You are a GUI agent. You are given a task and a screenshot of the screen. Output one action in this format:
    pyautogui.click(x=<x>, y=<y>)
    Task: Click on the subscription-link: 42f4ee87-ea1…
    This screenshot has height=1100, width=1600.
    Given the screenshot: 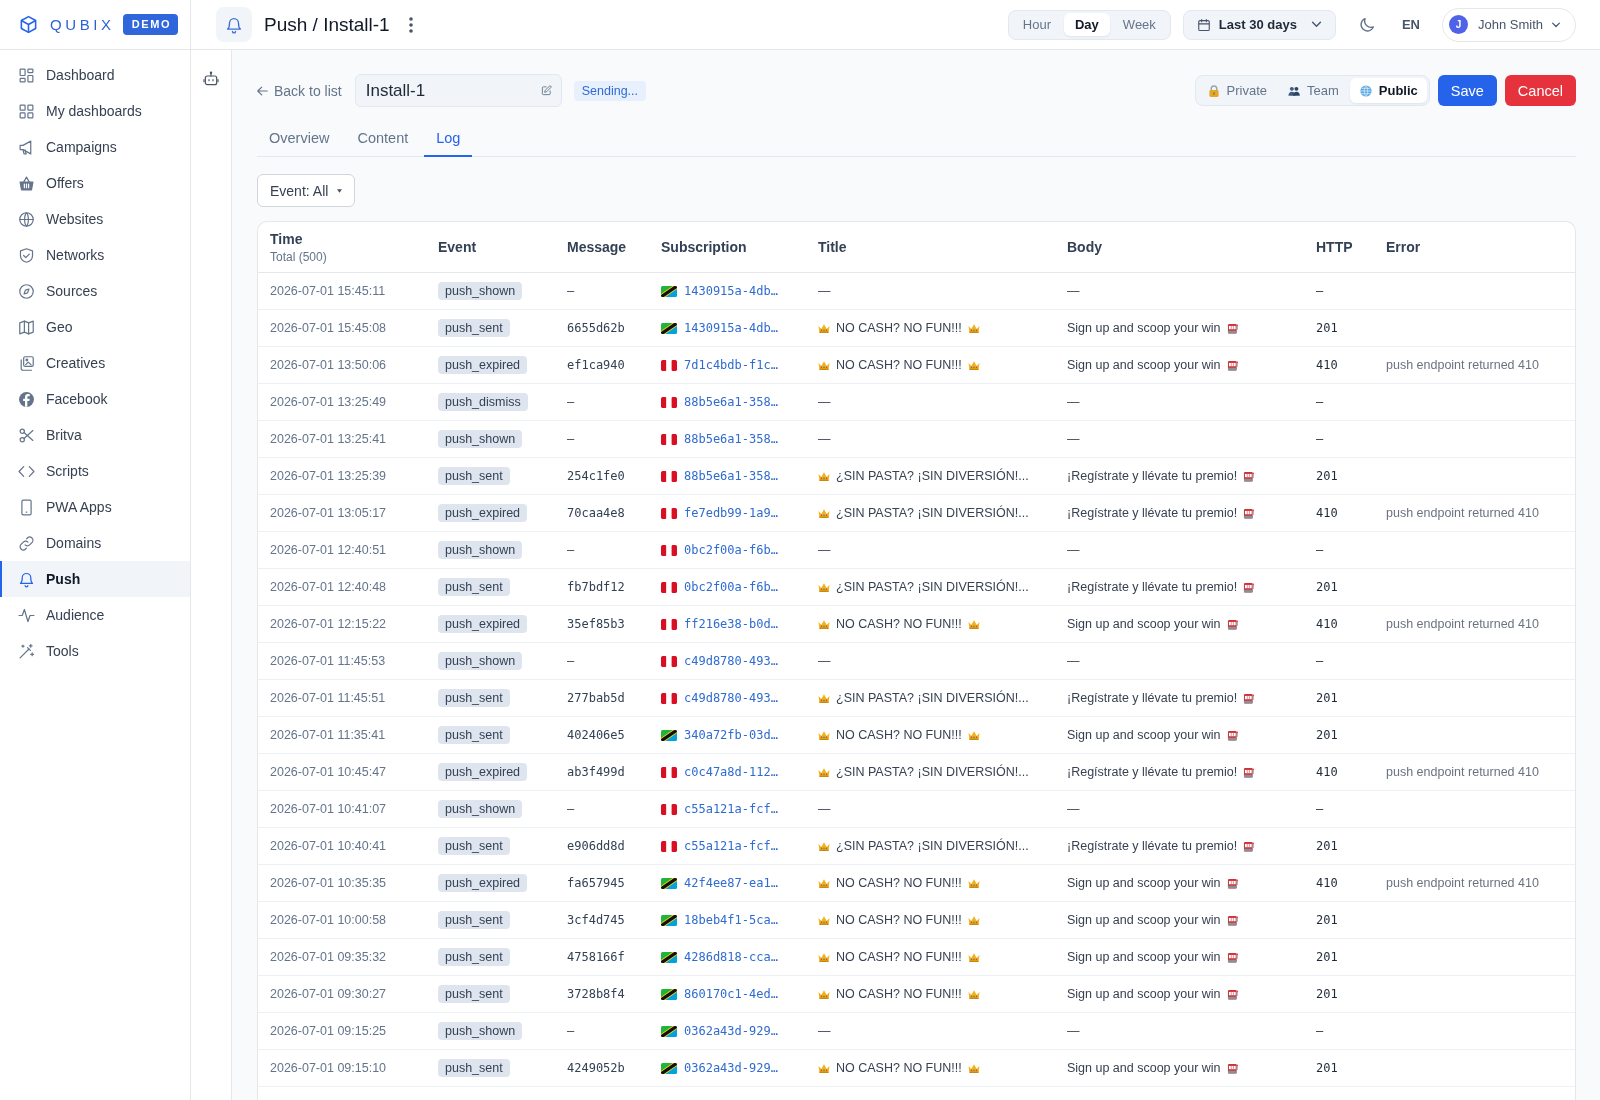 What is the action you would take?
    pyautogui.click(x=731, y=883)
    